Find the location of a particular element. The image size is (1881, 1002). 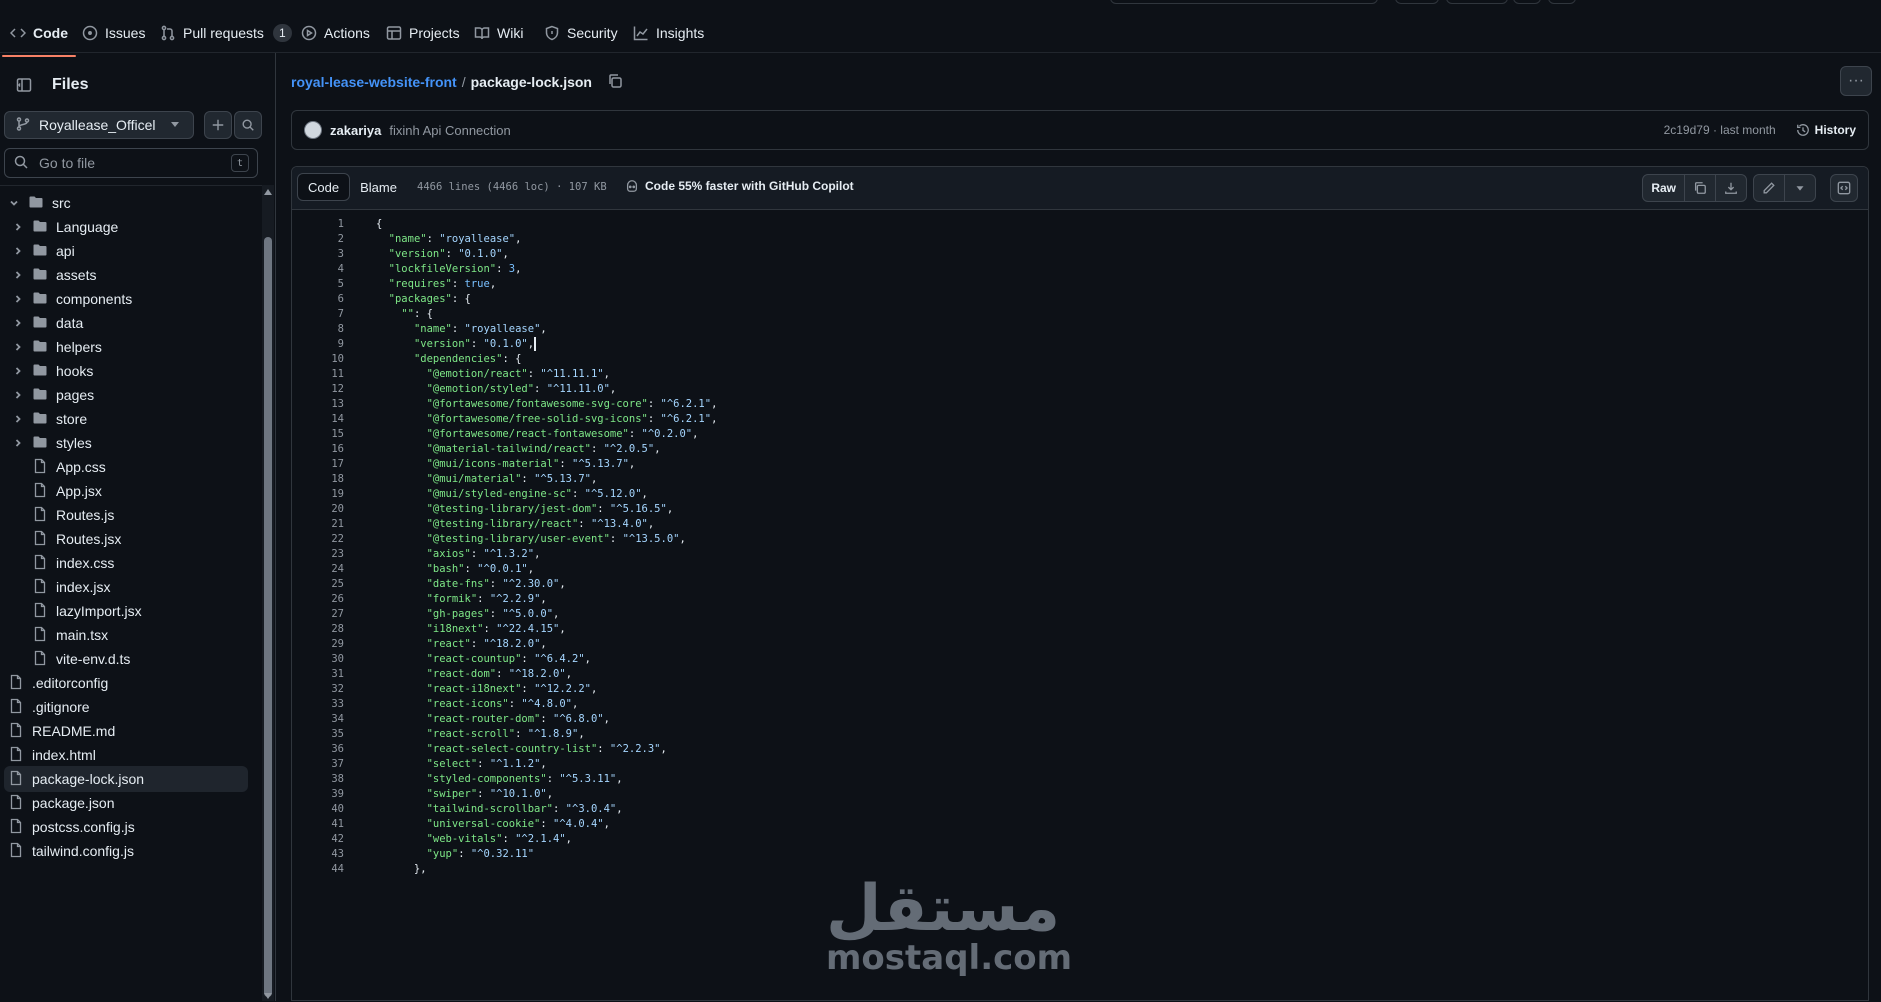

raw-button: Raw is located at coordinates (1664, 188).